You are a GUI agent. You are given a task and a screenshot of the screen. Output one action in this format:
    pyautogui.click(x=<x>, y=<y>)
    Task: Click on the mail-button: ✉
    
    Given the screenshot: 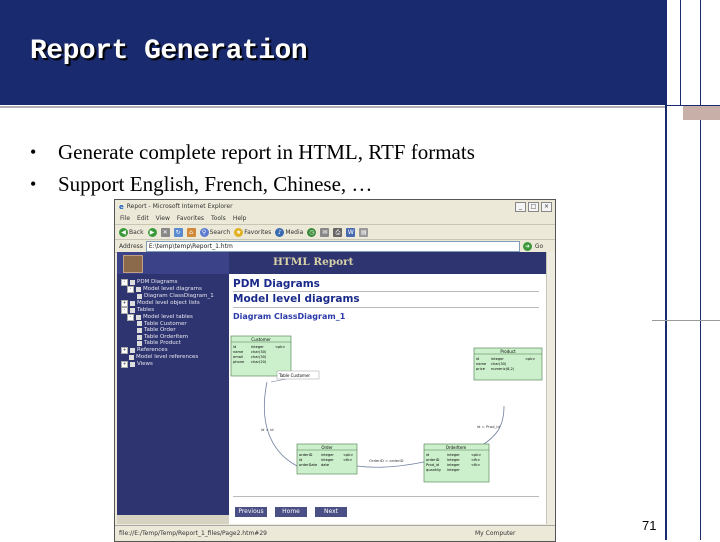 What is the action you would take?
    pyautogui.click(x=325, y=232)
    